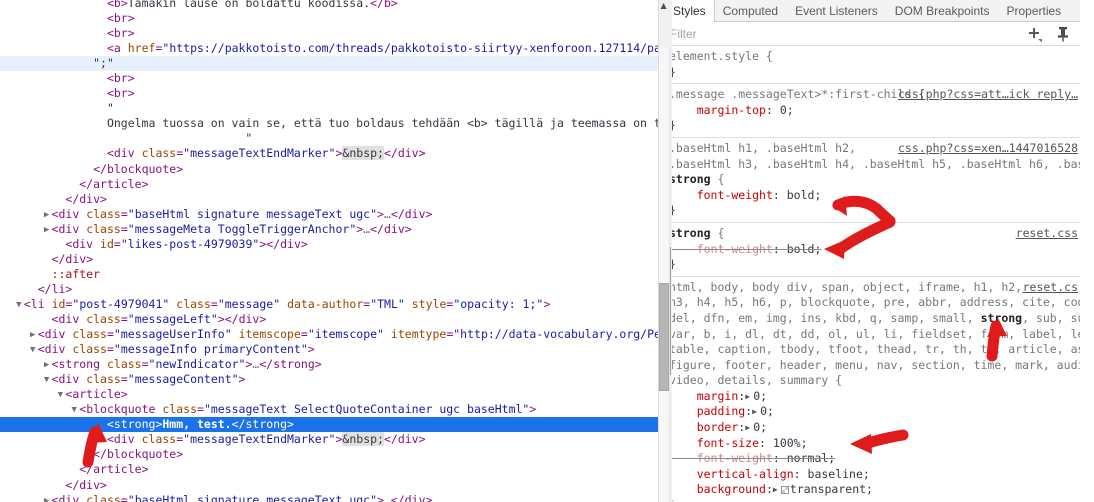 This screenshot has width=1094, height=502. I want to click on new-style-rule-icon, so click(1034, 34).